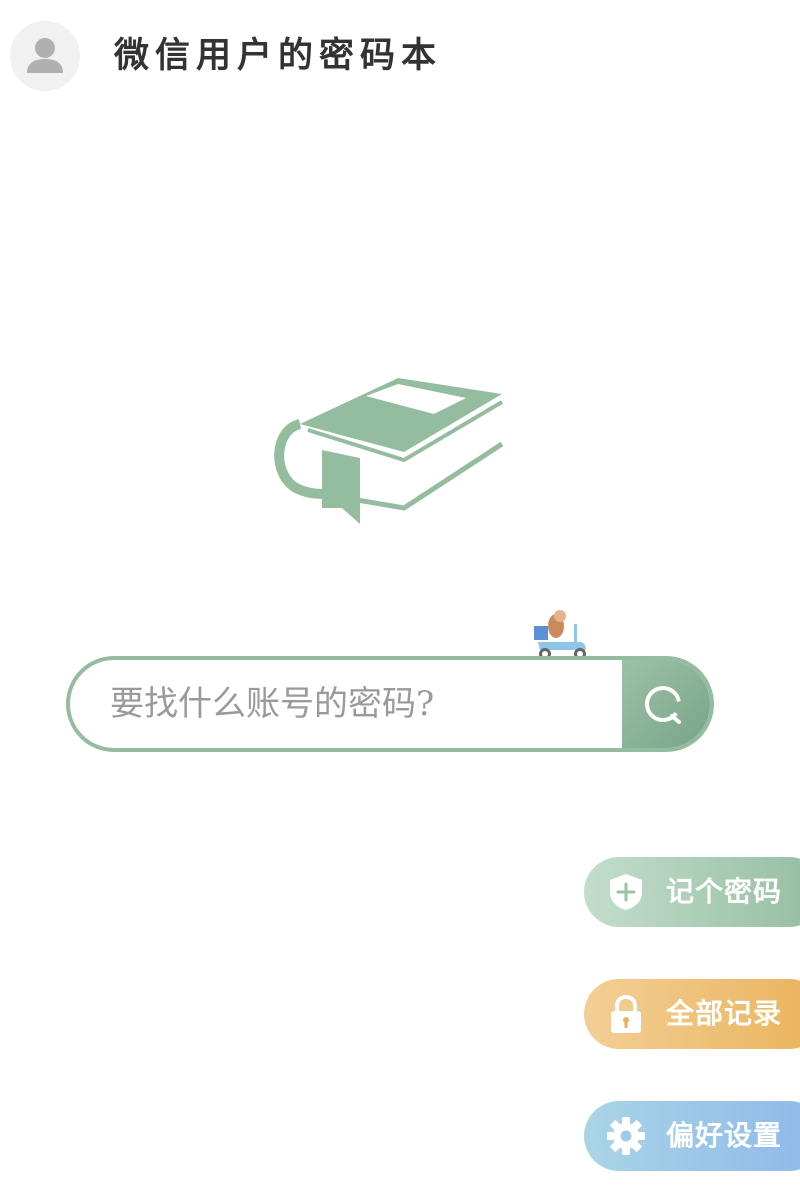 This screenshot has height=1192, width=800. I want to click on search-button, so click(666, 704).